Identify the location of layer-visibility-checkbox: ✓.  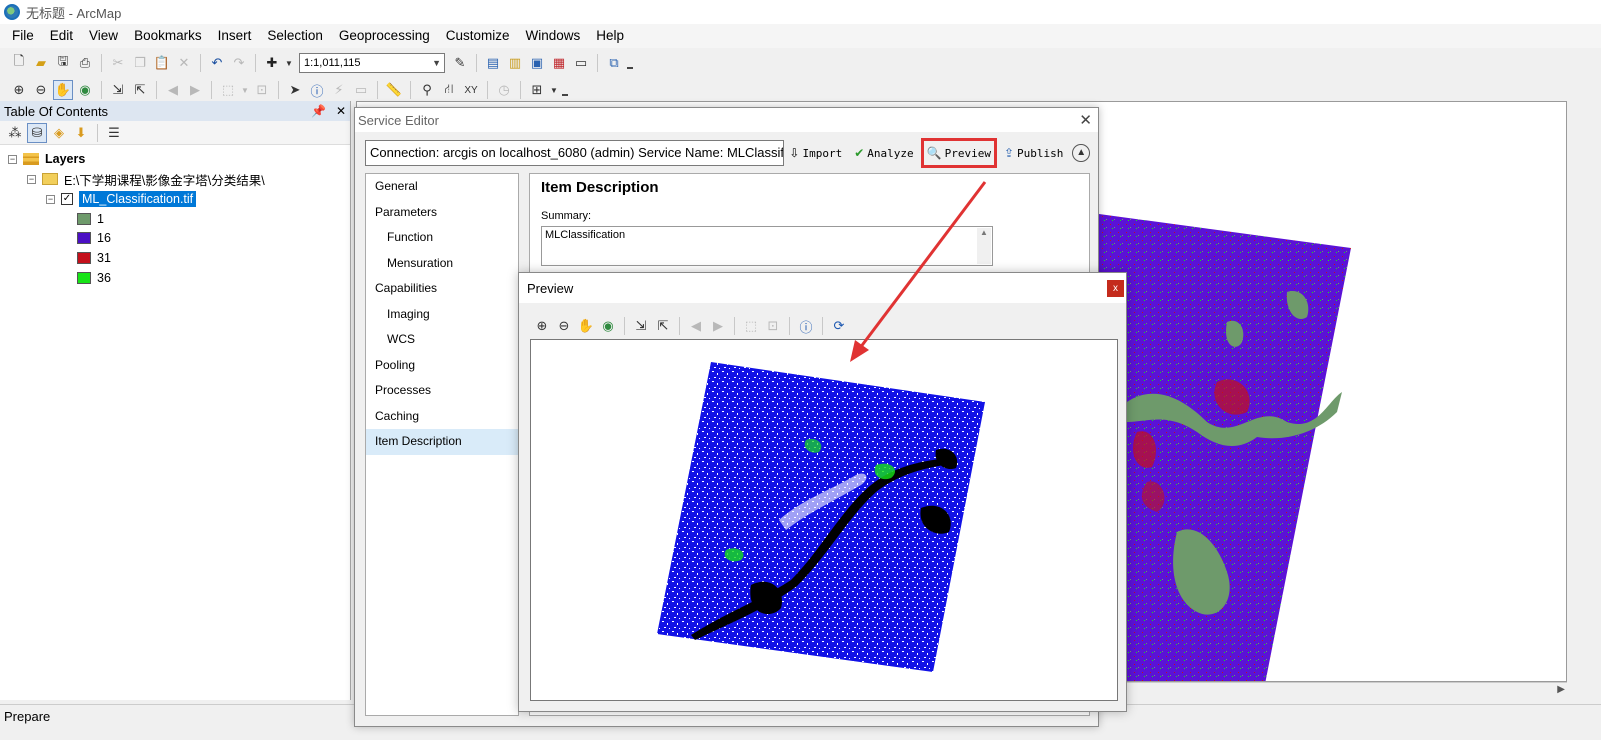
(67, 199).